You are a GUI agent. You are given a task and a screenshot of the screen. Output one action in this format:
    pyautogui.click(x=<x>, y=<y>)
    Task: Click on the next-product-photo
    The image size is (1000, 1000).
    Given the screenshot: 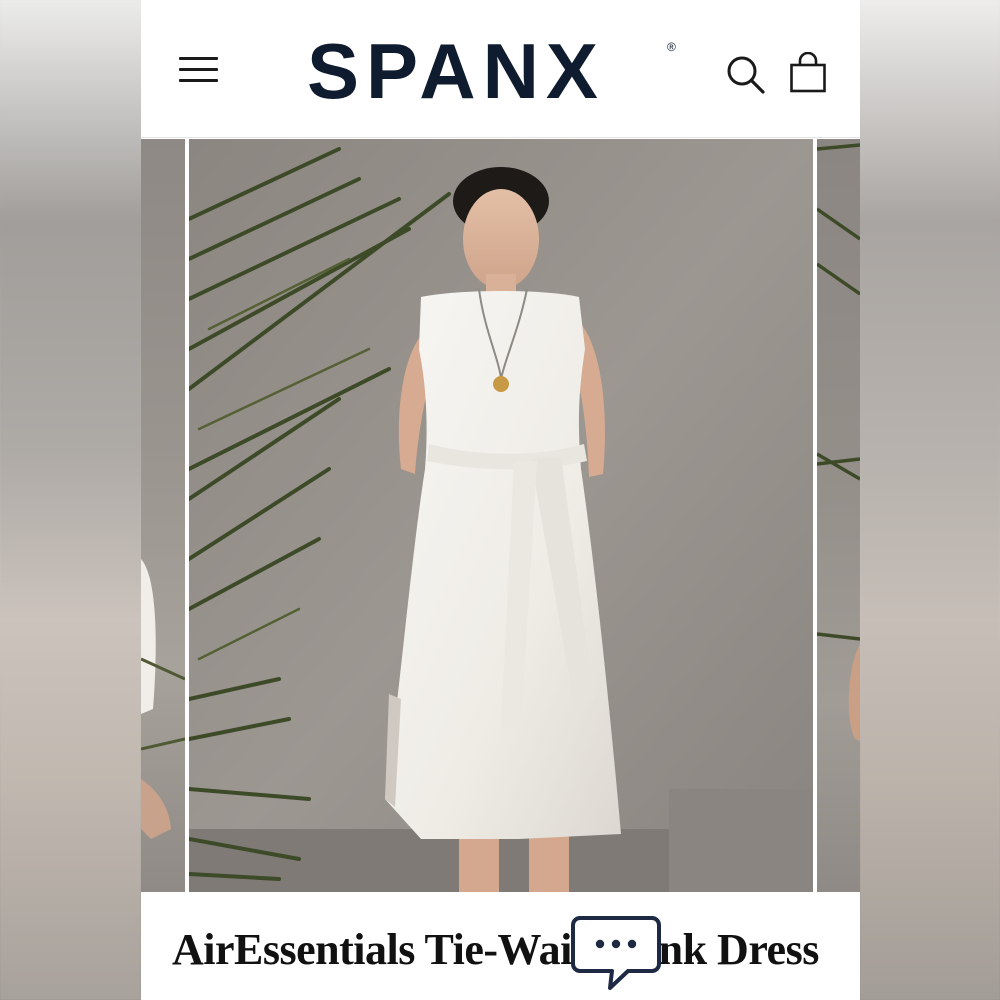 What is the action you would take?
    pyautogui.click(x=838, y=515)
    